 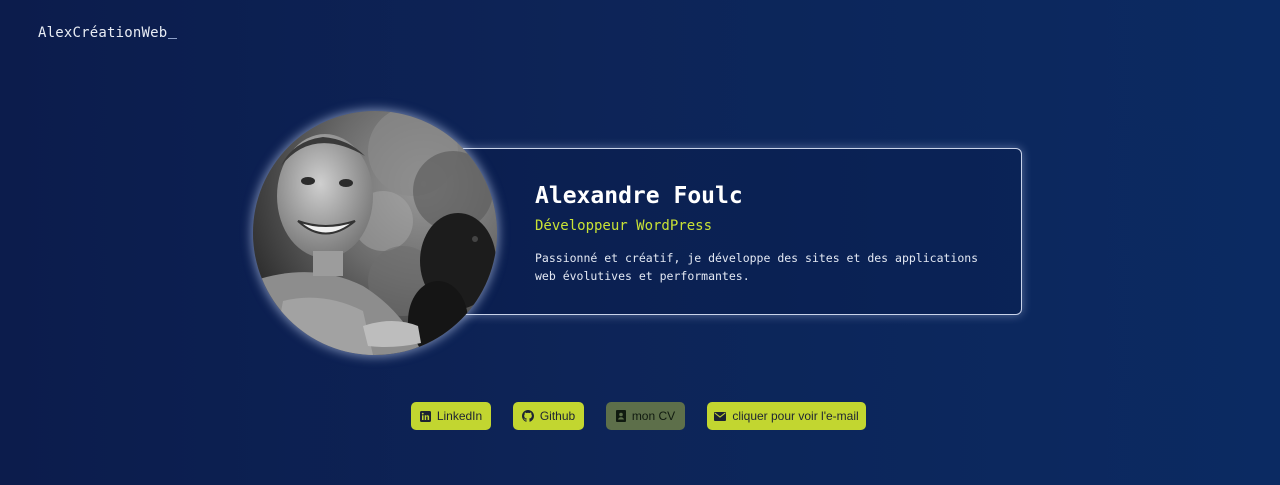 I want to click on linkedin-button: LinkedIn, so click(x=451, y=416).